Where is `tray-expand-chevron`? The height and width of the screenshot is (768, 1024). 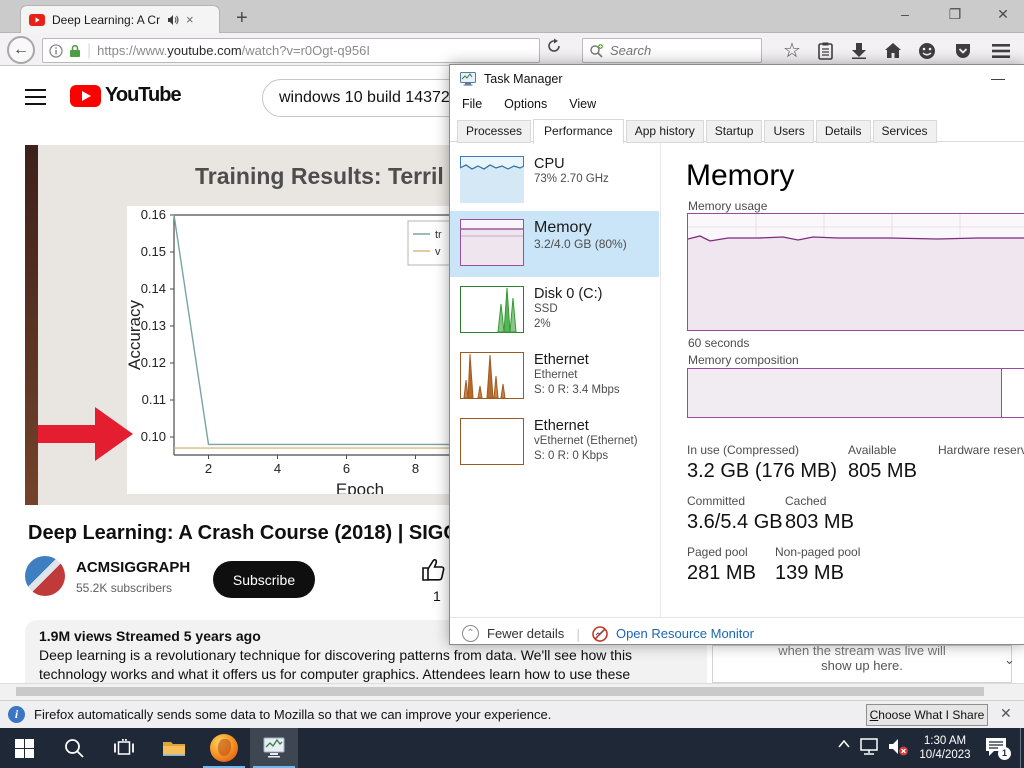
tray-expand-chevron is located at coordinates (844, 744).